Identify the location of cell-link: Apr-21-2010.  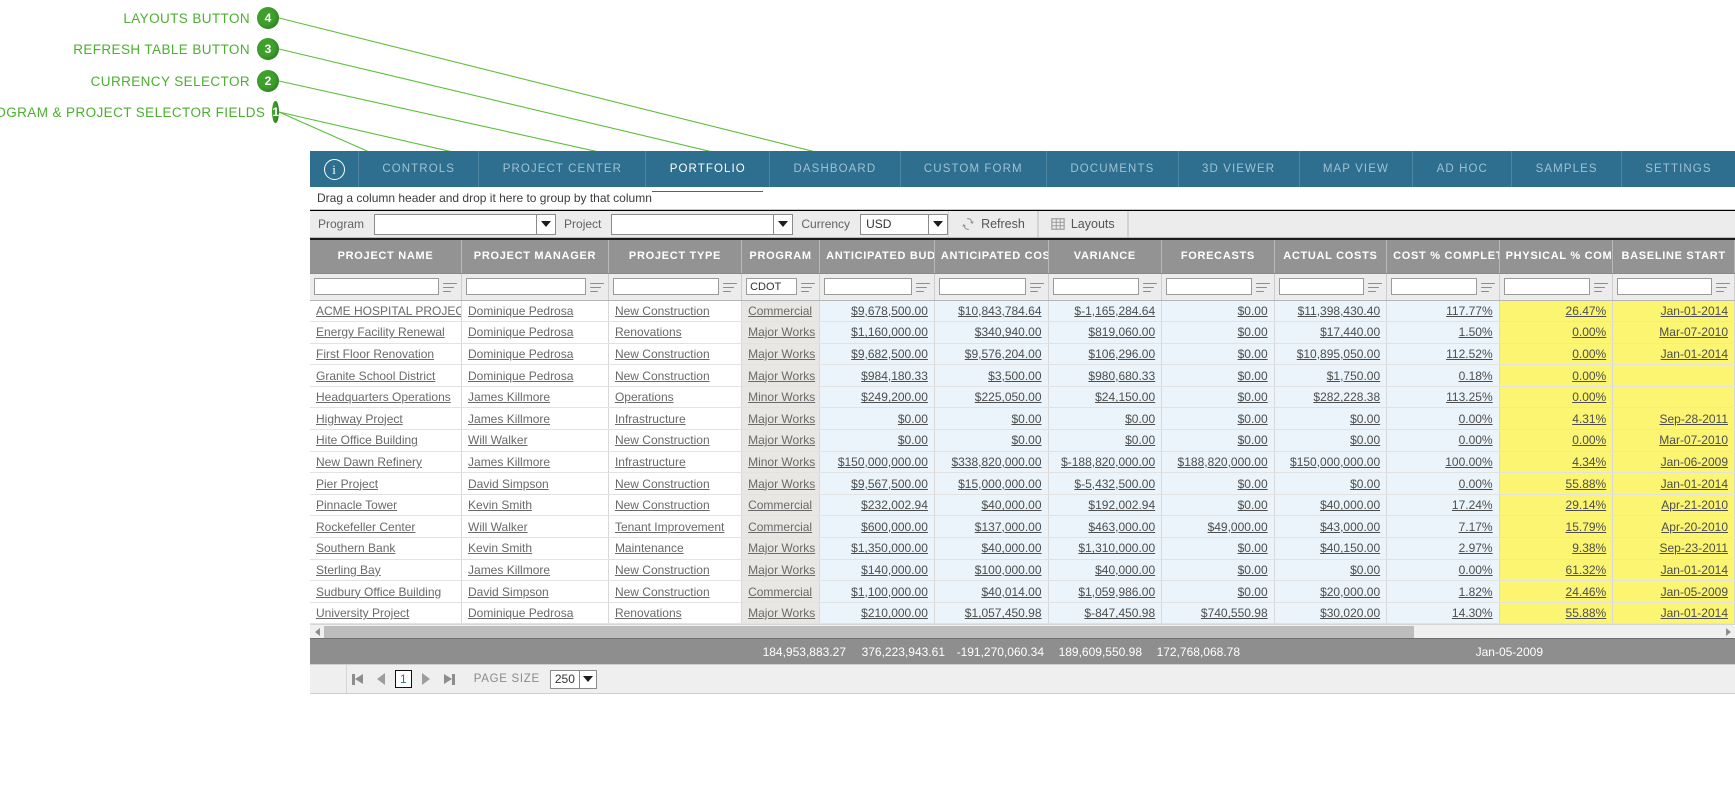
(1694, 505).